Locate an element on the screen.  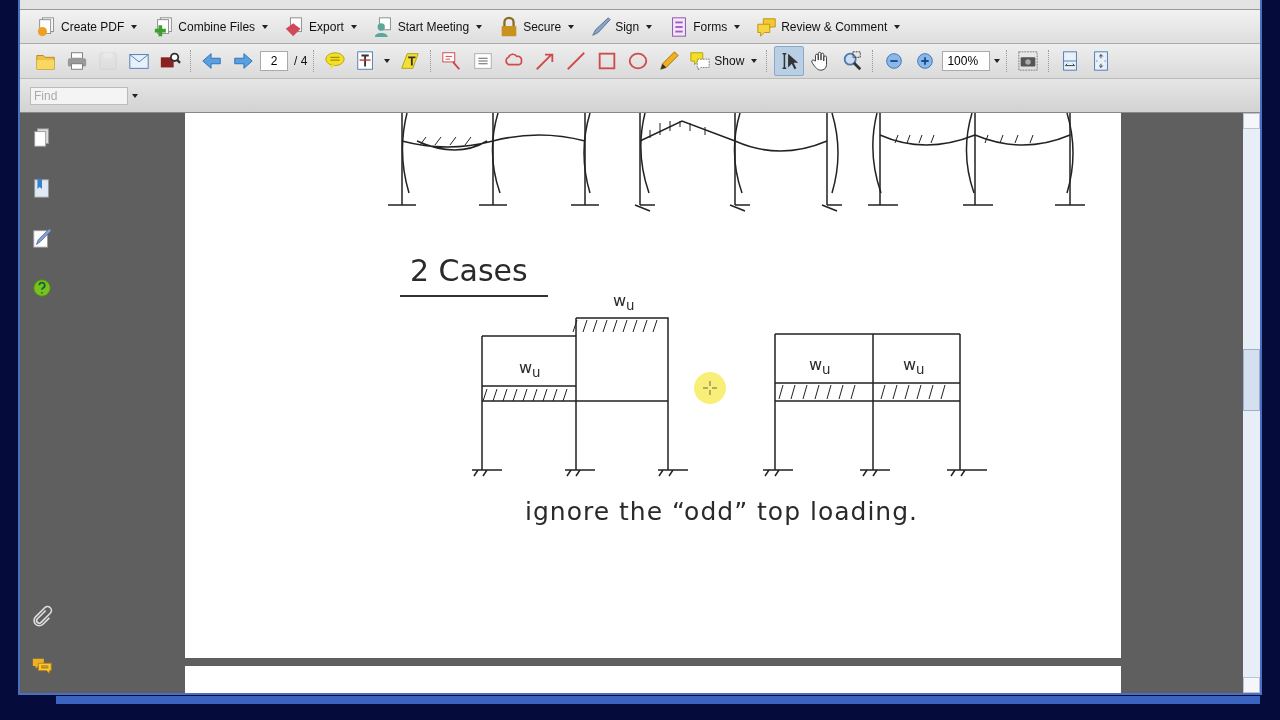
page-count: / 4 is located at coordinates (301, 61).